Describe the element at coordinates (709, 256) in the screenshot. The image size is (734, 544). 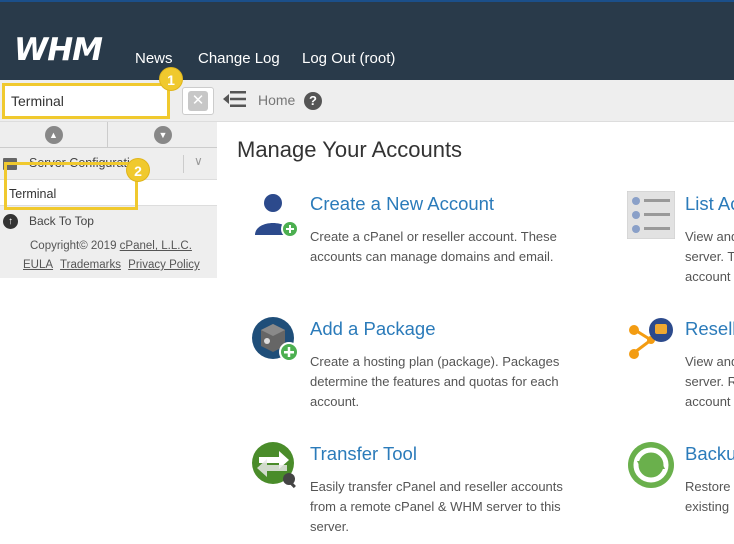
I see `list-accounts-desc: View and server. T account` at that location.